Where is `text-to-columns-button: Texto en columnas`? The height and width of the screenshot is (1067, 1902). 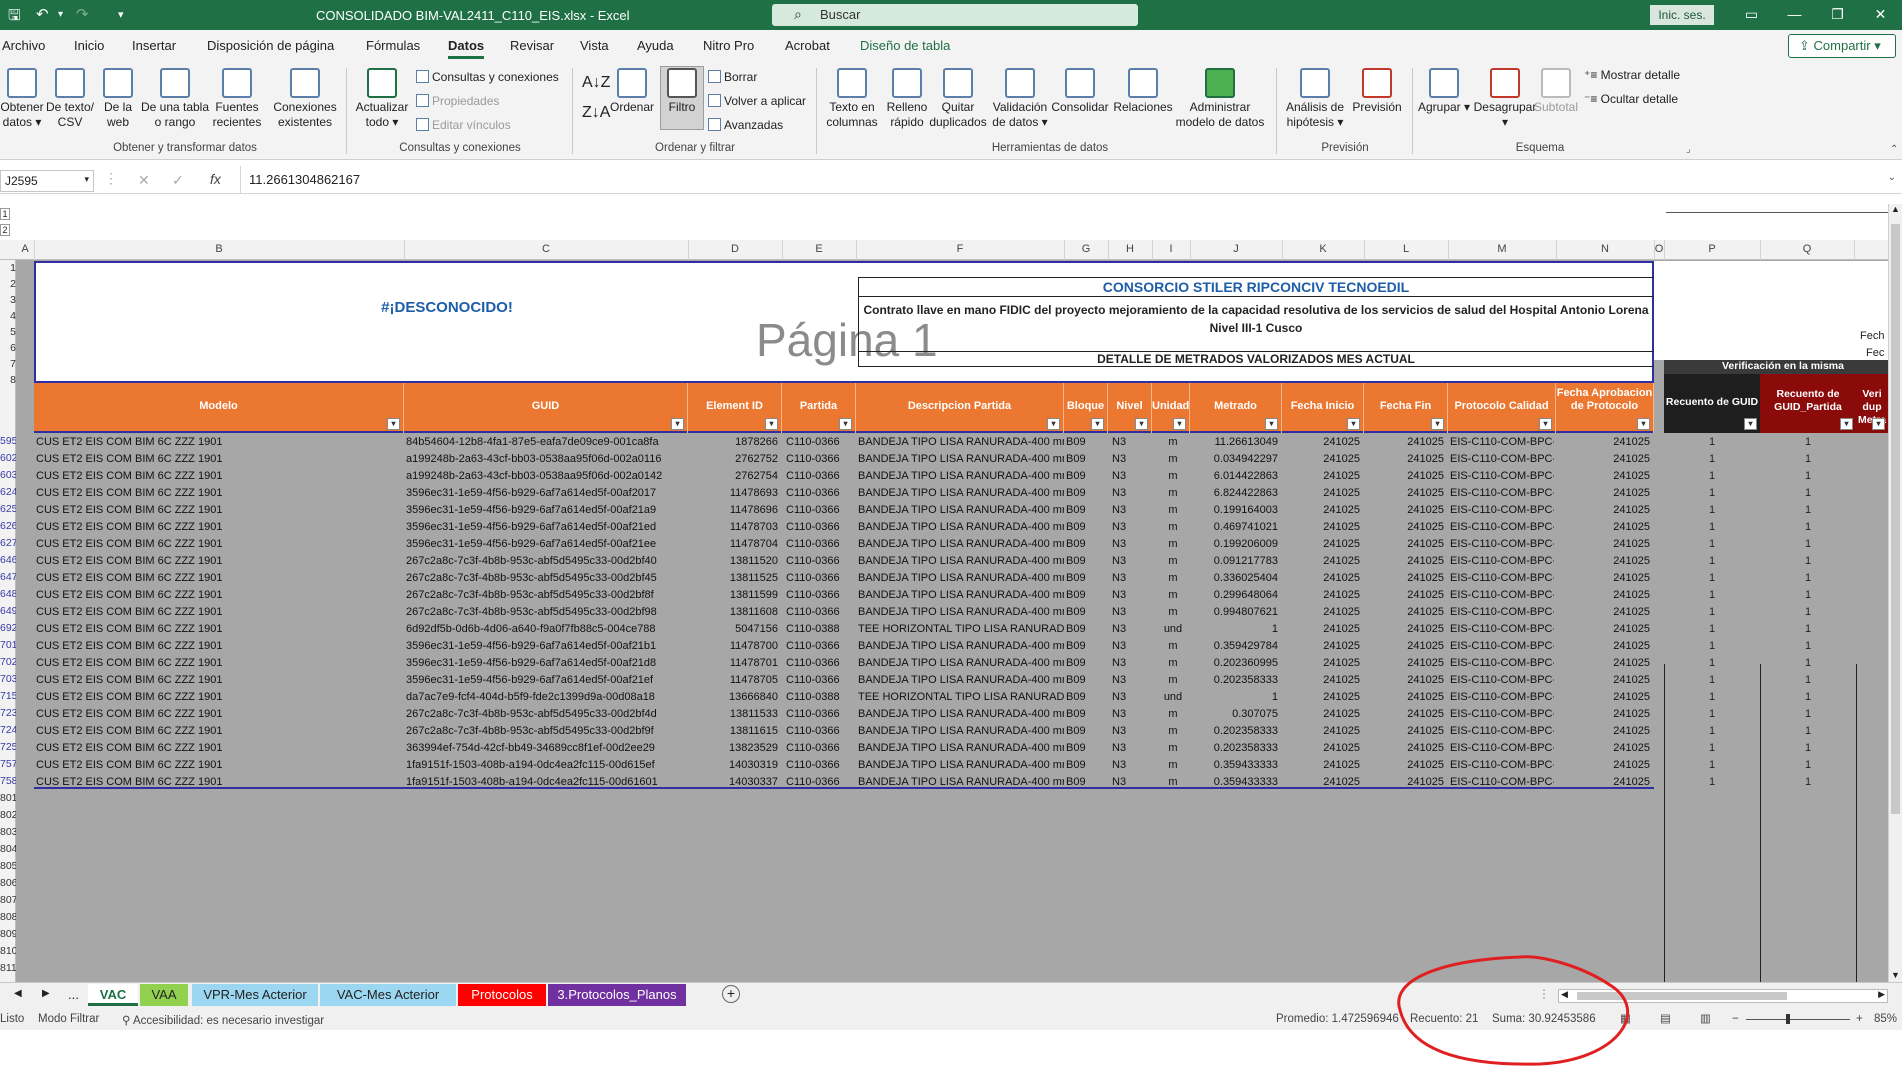 text-to-columns-button: Texto en columnas is located at coordinates (852, 99).